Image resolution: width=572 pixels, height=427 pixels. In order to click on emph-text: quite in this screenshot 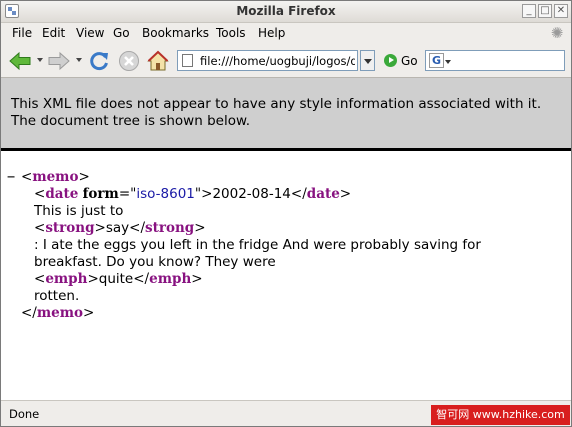, I will do `click(116, 279)`.